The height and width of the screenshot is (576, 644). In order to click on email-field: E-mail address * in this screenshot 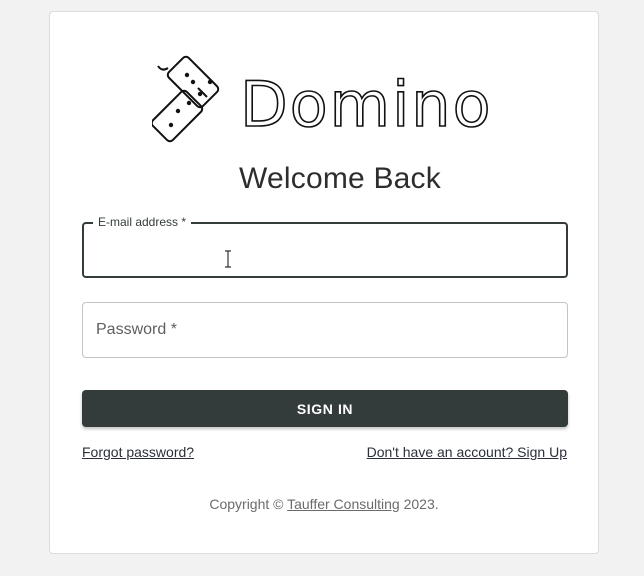, I will do `click(325, 246)`.